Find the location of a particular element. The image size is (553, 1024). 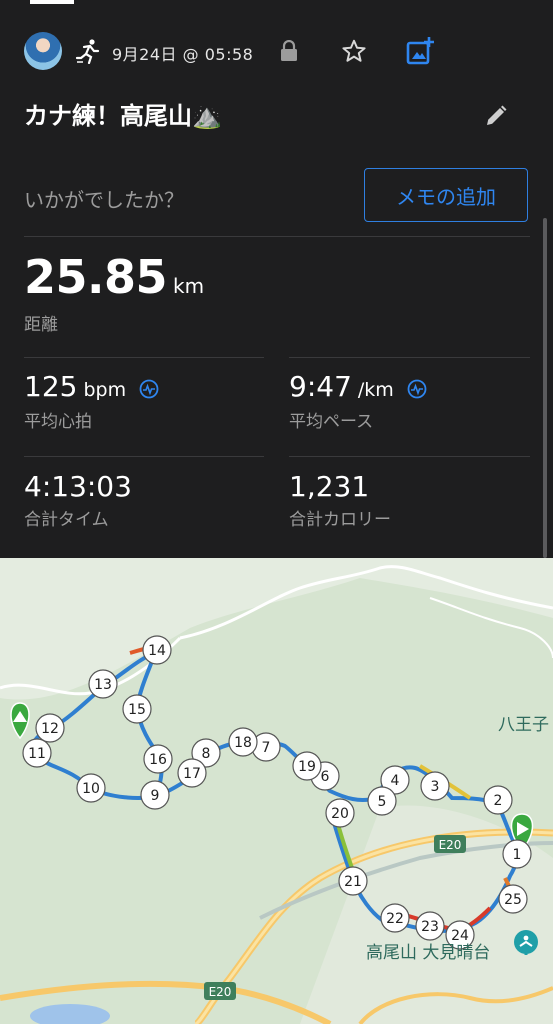

calories-label: 合計カロリー is located at coordinates (340, 520).